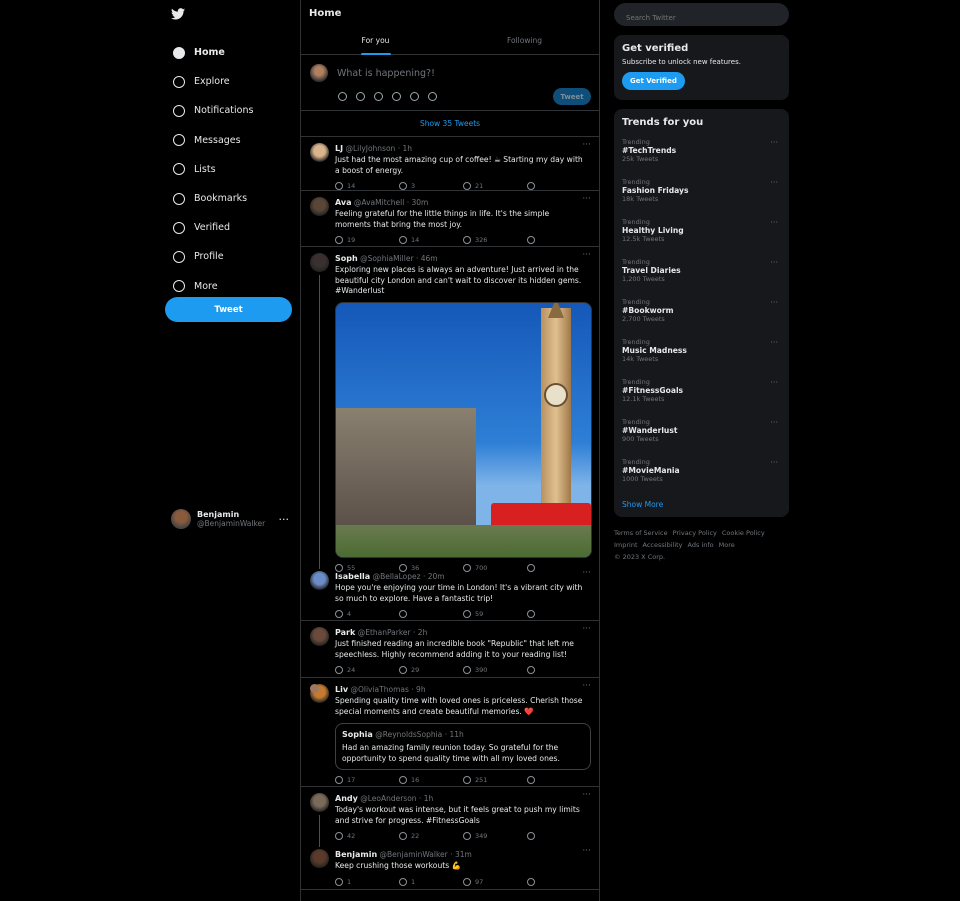 Image resolution: width=960 pixels, height=901 pixels. What do you see at coordinates (432, 96) in the screenshot?
I see `location-icon` at bounding box center [432, 96].